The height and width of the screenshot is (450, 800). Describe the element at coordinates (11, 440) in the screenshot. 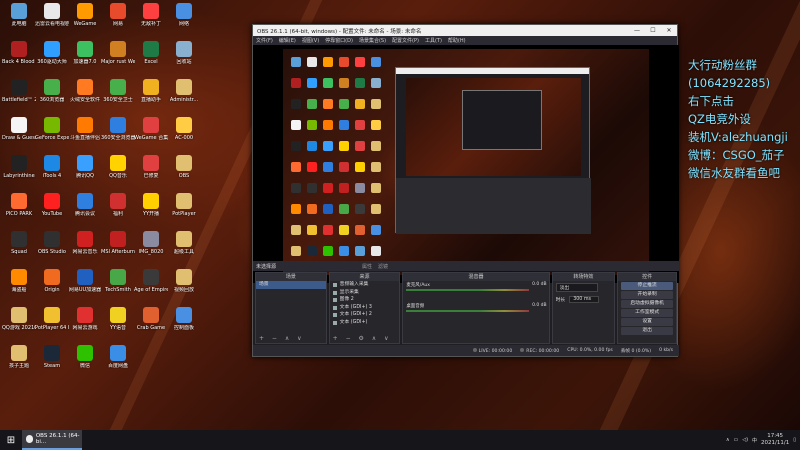

I see `windows-start-icon: ⊞` at that location.